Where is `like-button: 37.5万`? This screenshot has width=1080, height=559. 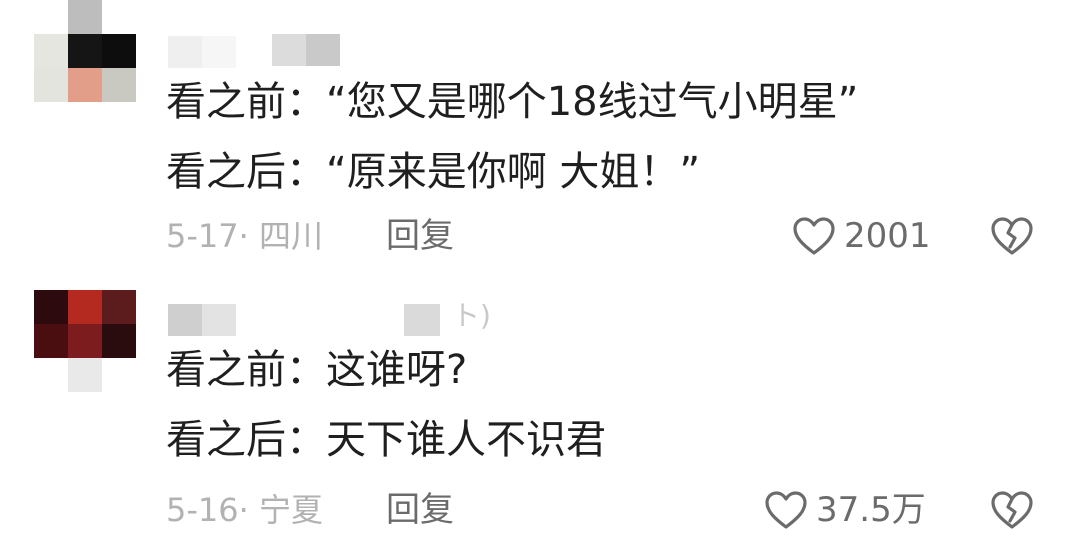
like-button: 37.5万 is located at coordinates (845, 510).